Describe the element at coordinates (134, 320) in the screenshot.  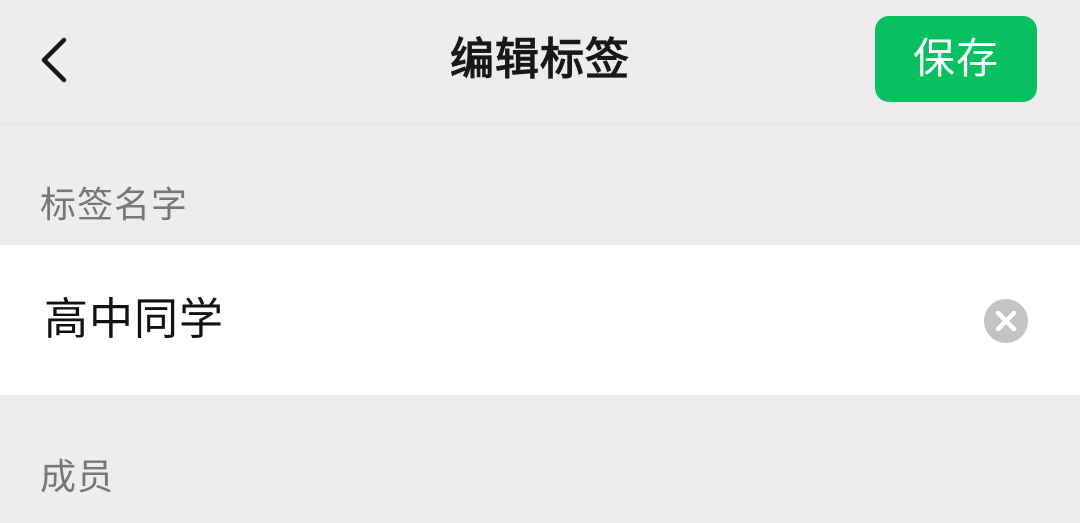
I see `tag-name-input: 高中同学` at that location.